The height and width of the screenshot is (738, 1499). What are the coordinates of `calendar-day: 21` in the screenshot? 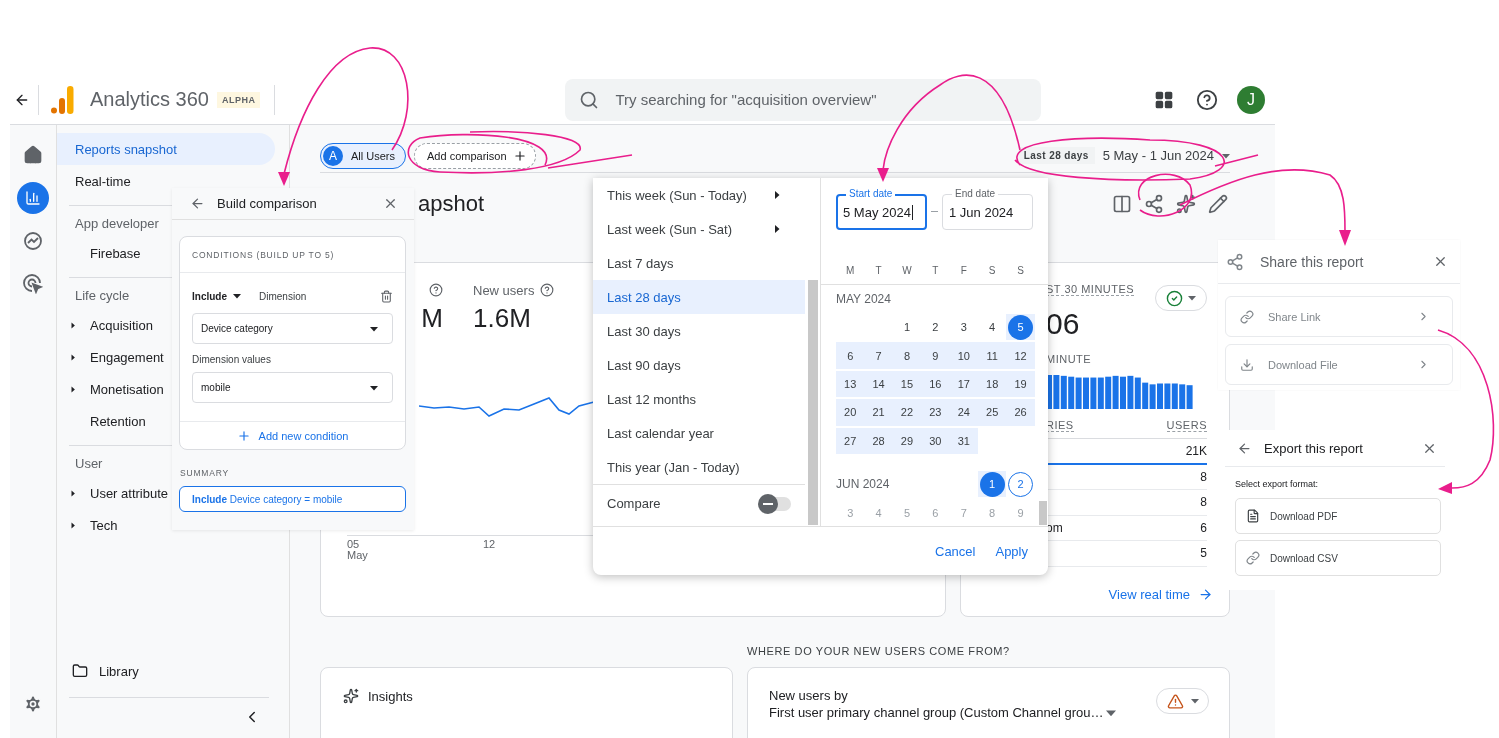 It's located at (879, 412).